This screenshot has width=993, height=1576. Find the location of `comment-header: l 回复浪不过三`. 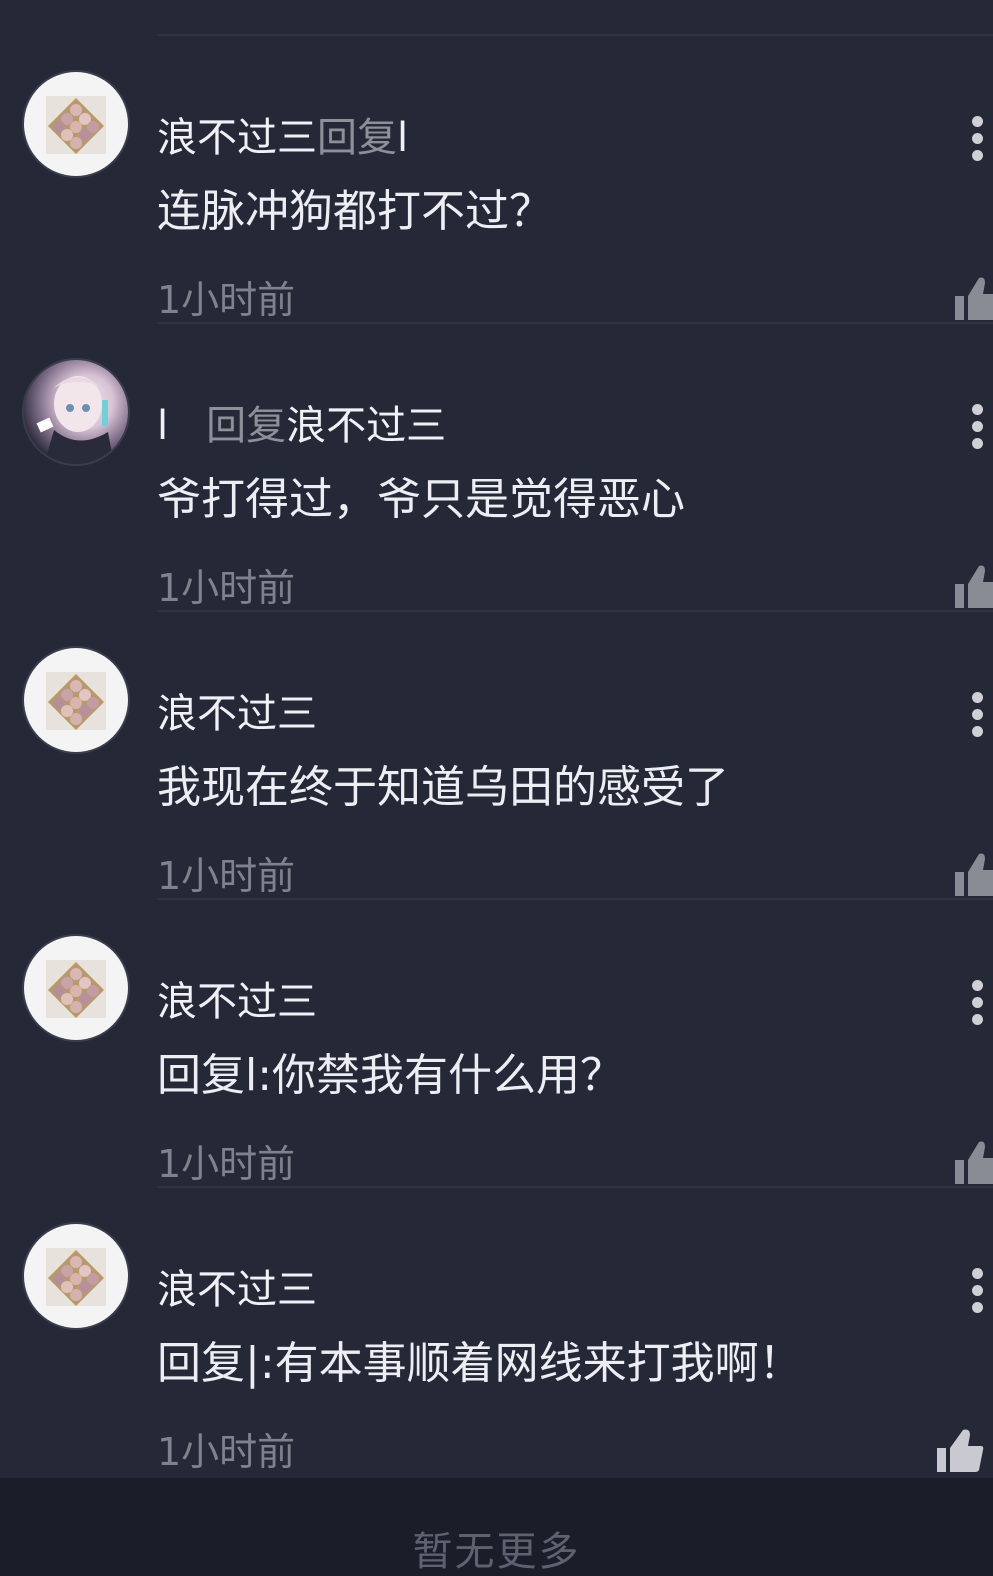

comment-header: l 回复浪不过三 is located at coordinates (301, 426).